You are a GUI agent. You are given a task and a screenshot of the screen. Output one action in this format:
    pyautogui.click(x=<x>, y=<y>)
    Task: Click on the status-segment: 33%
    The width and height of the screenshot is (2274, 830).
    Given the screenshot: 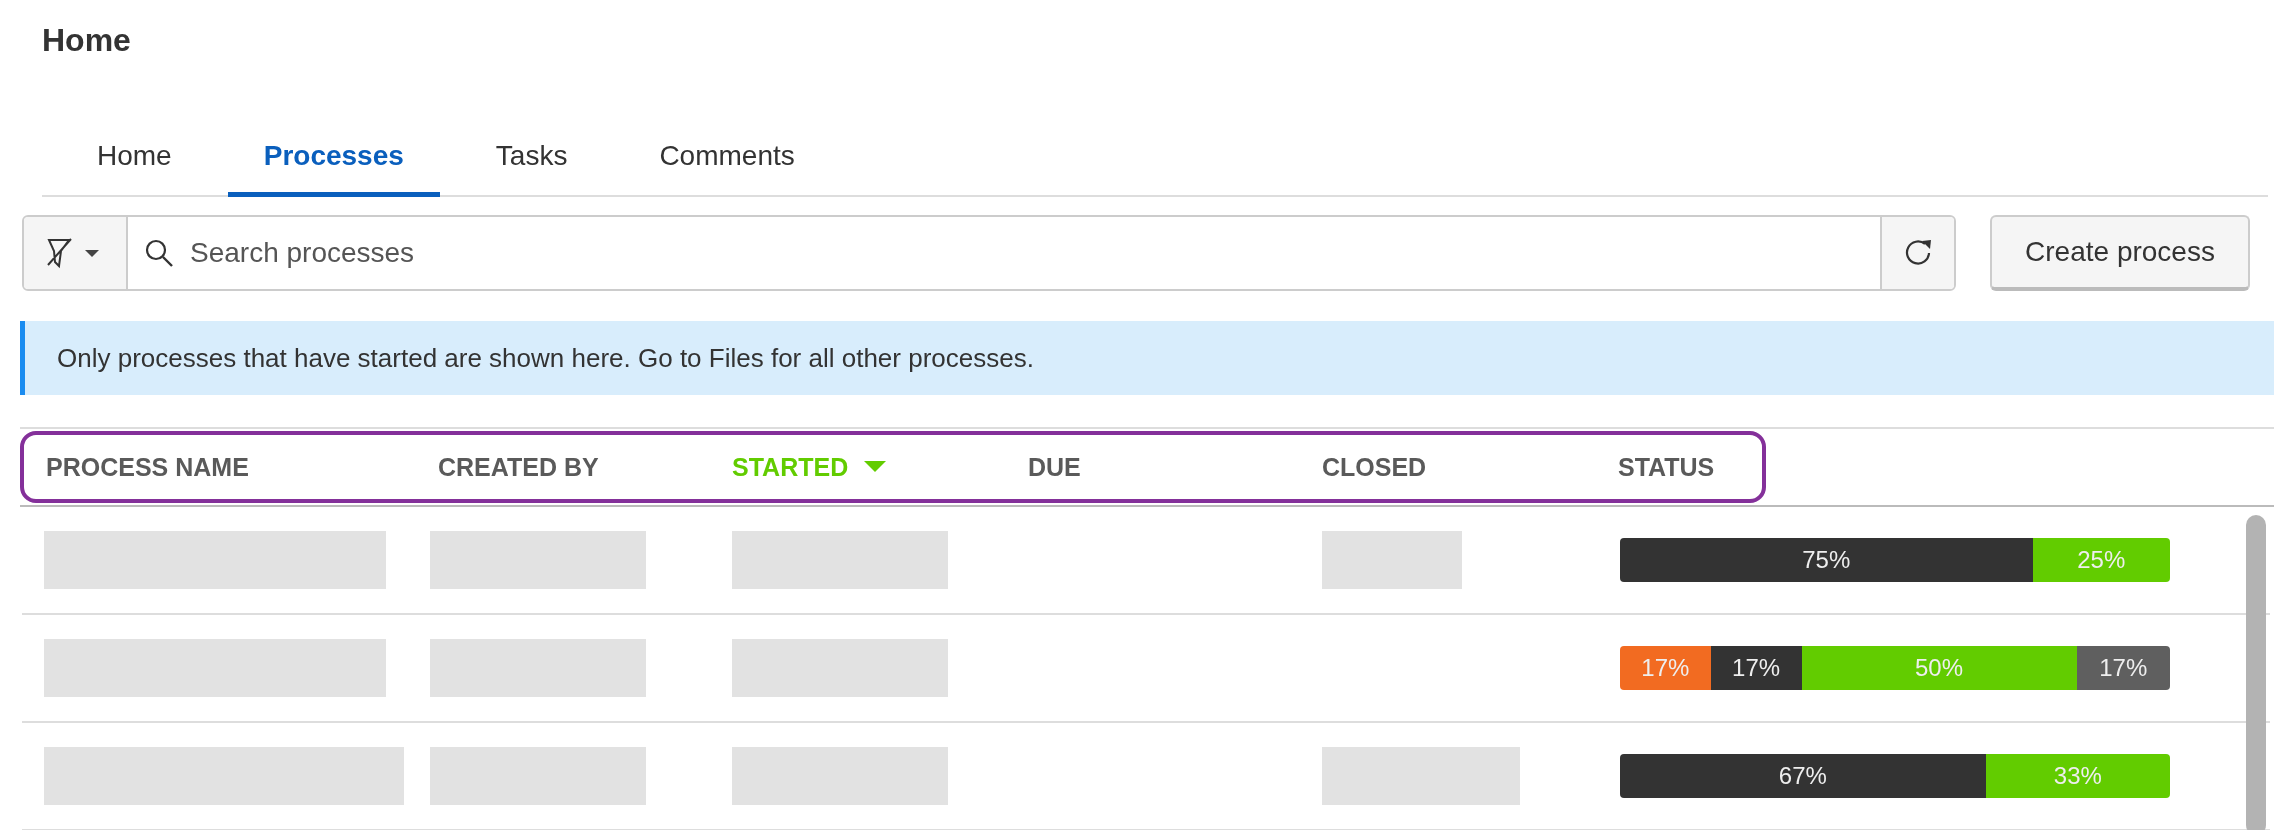 What is the action you would take?
    pyautogui.click(x=2077, y=776)
    